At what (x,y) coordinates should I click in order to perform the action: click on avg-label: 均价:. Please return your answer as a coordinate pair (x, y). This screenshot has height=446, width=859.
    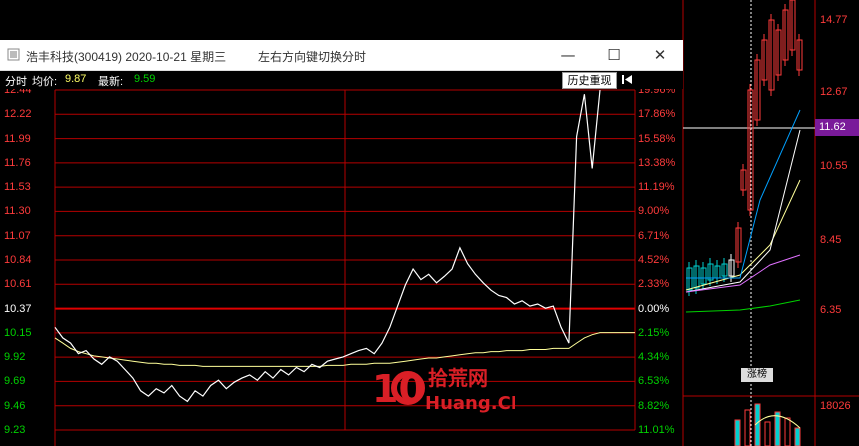
    Looking at the image, I should click on (45, 82).